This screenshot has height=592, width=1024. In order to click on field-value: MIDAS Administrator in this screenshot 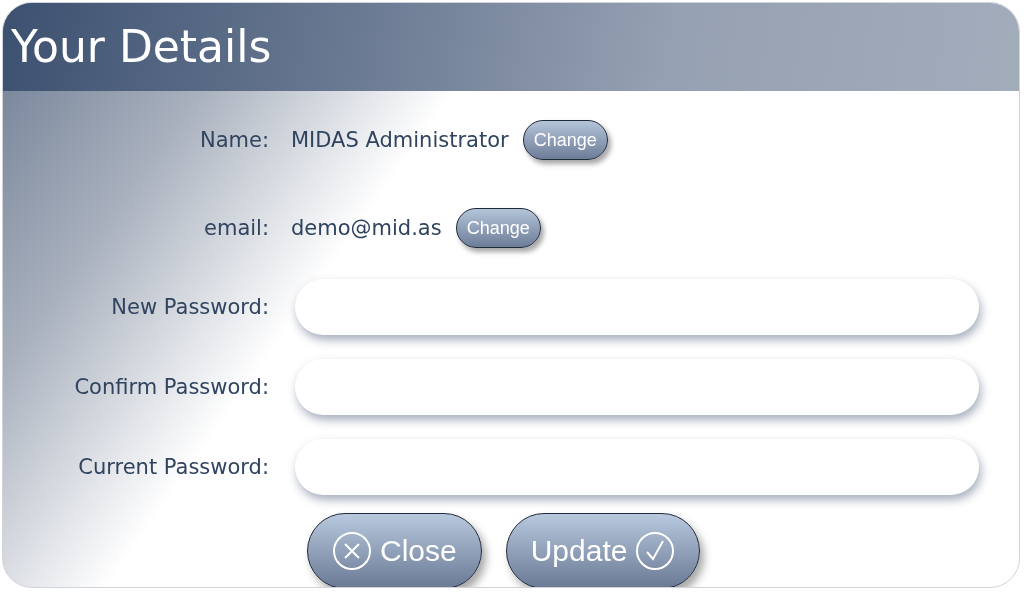, I will do `click(400, 140)`.